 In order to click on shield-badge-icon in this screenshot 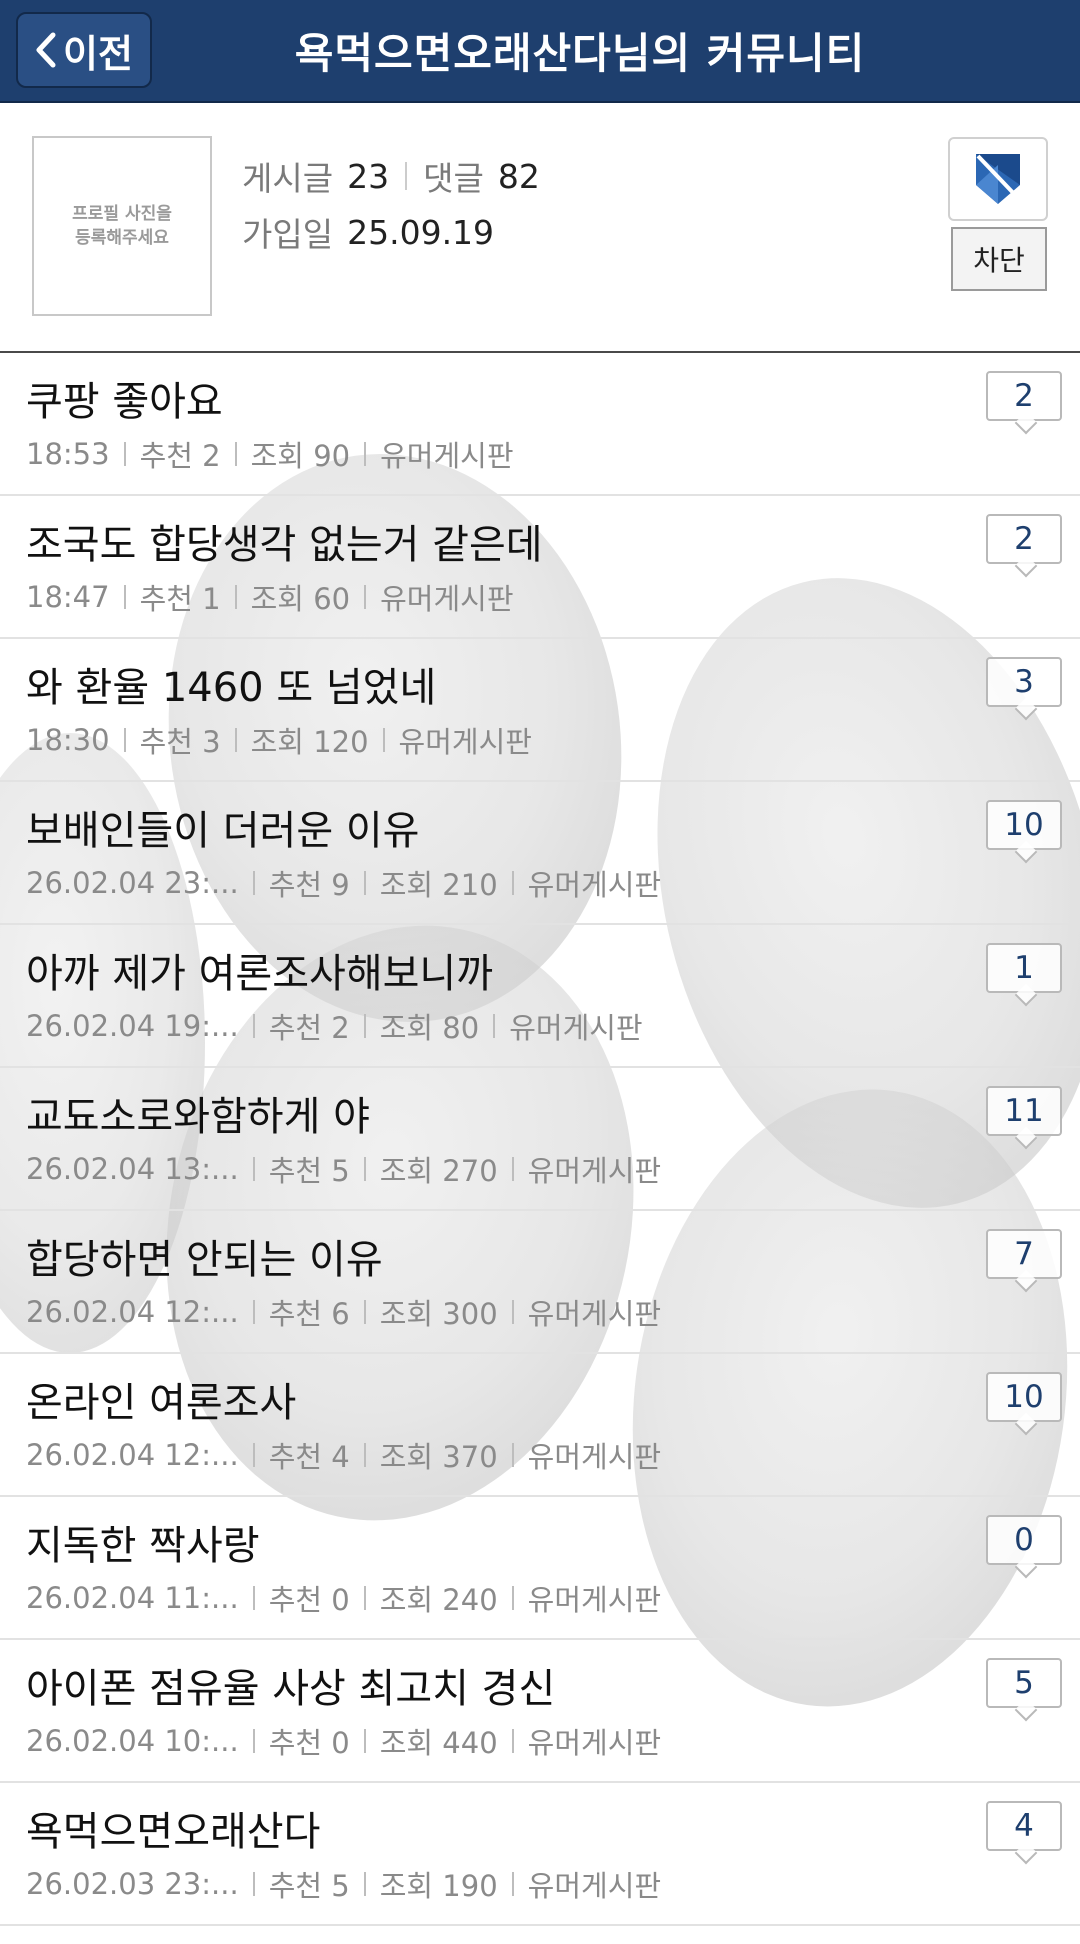, I will do `click(998, 179)`.